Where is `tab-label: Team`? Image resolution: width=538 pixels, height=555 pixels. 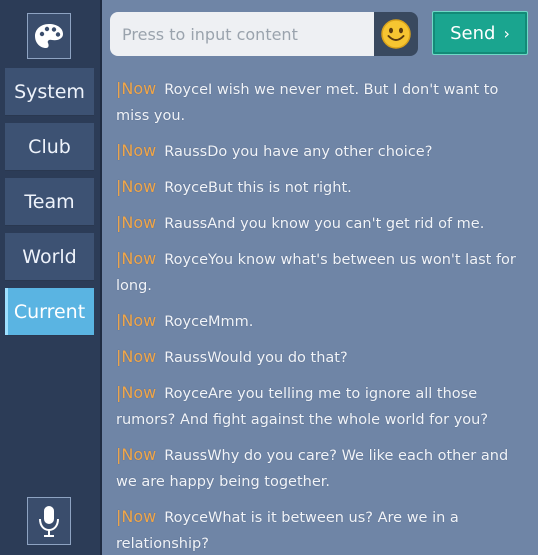
tab-label: Team is located at coordinates (49, 201).